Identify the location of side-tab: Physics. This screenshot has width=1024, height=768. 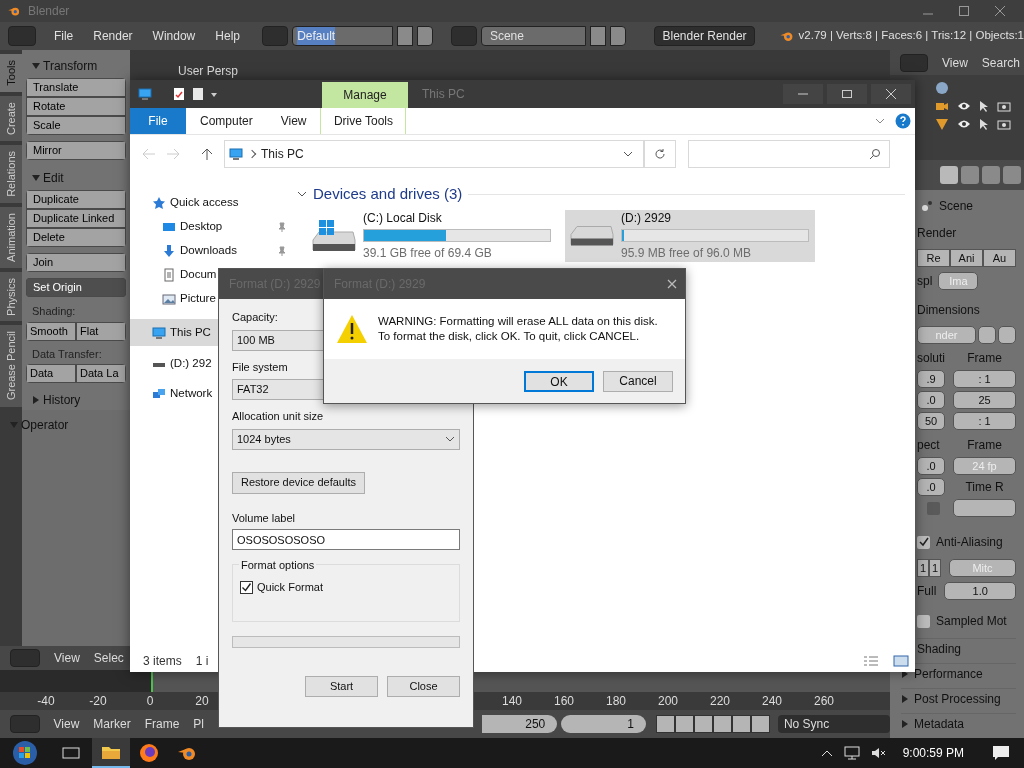
(11, 296).